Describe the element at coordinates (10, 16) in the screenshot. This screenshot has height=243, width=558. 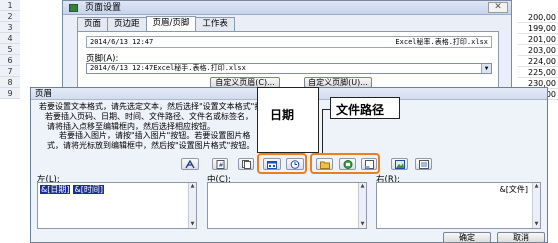
I see `row-header: 2` at that location.